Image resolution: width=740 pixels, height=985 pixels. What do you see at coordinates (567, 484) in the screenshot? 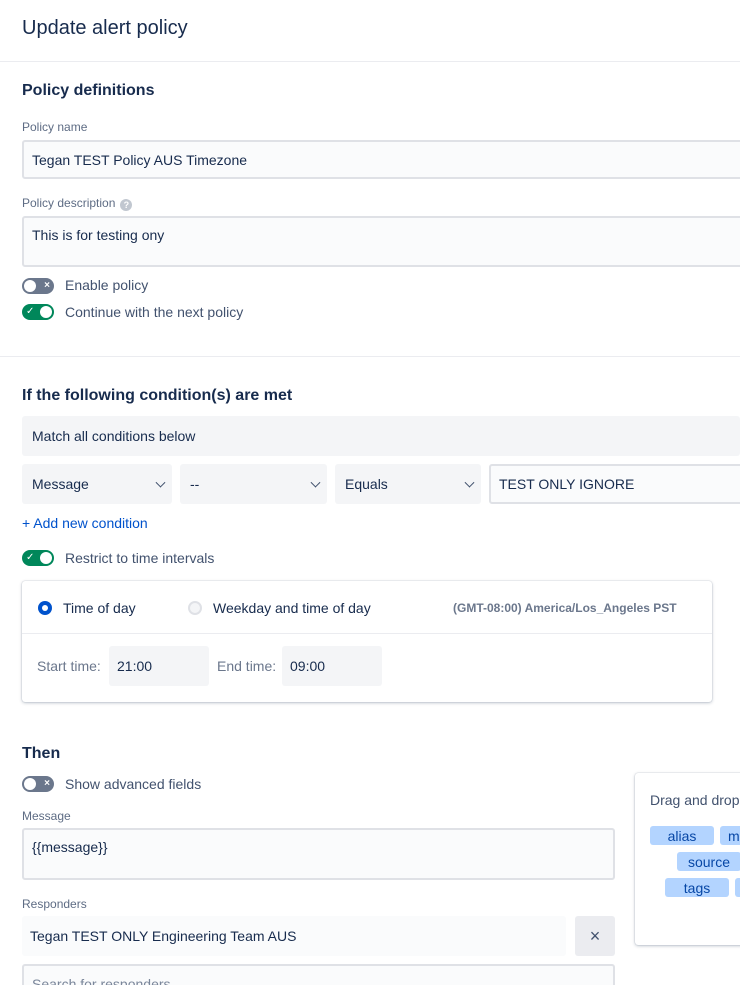
I see `condition-value-text: TEST ONLY IGNORE` at bounding box center [567, 484].